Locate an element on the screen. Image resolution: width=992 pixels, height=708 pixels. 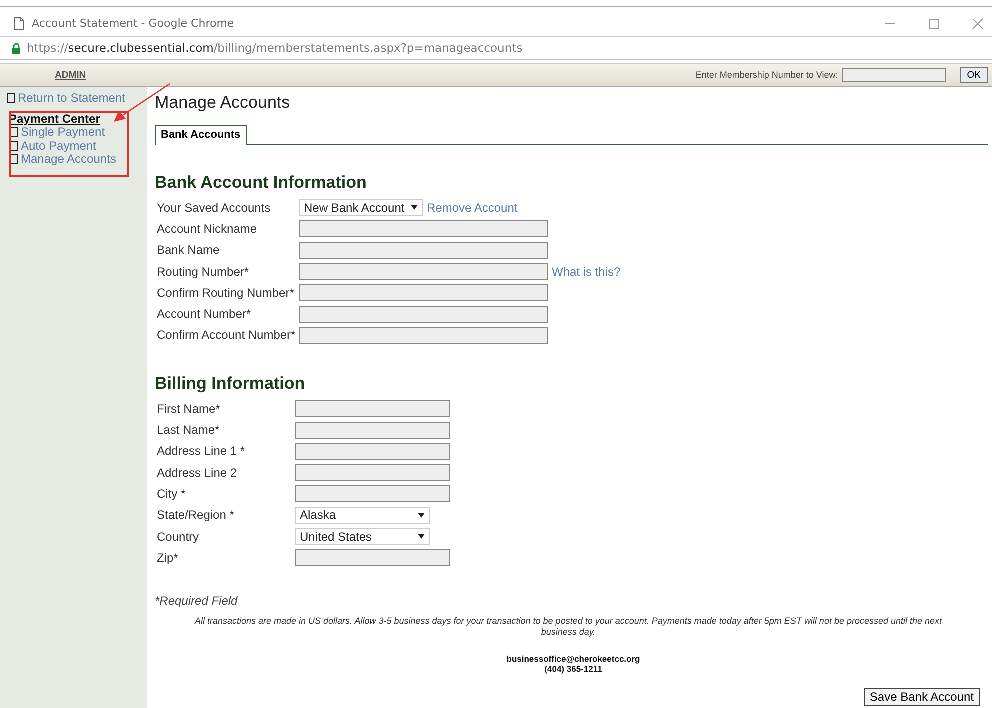
field-label: Bank Name is located at coordinates (189, 250).